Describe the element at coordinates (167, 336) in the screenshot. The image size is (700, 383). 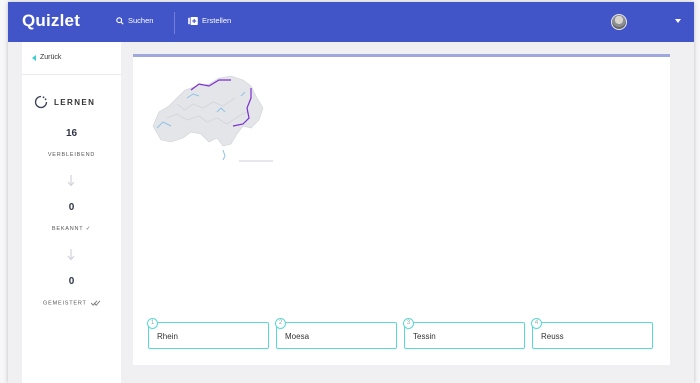
I see `choice-label: Rhein` at that location.